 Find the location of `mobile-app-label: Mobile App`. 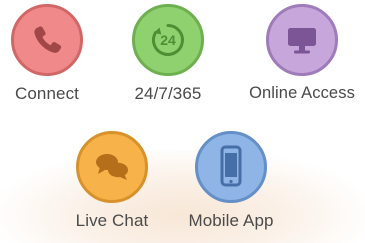

mobile-app-label: Mobile App is located at coordinates (231, 220).